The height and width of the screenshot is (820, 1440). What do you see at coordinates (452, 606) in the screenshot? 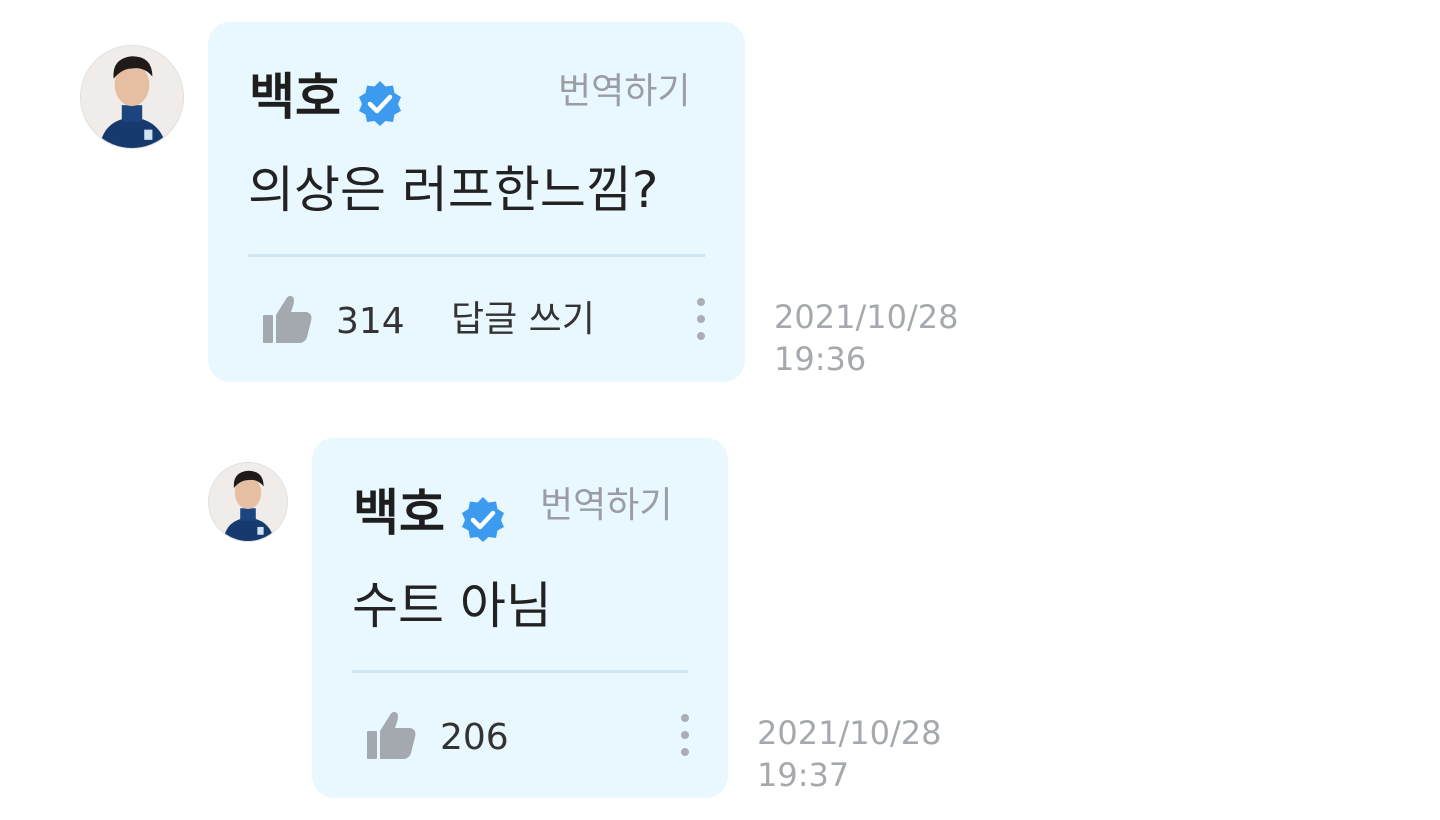
I see `comment-text: 수트 아님` at bounding box center [452, 606].